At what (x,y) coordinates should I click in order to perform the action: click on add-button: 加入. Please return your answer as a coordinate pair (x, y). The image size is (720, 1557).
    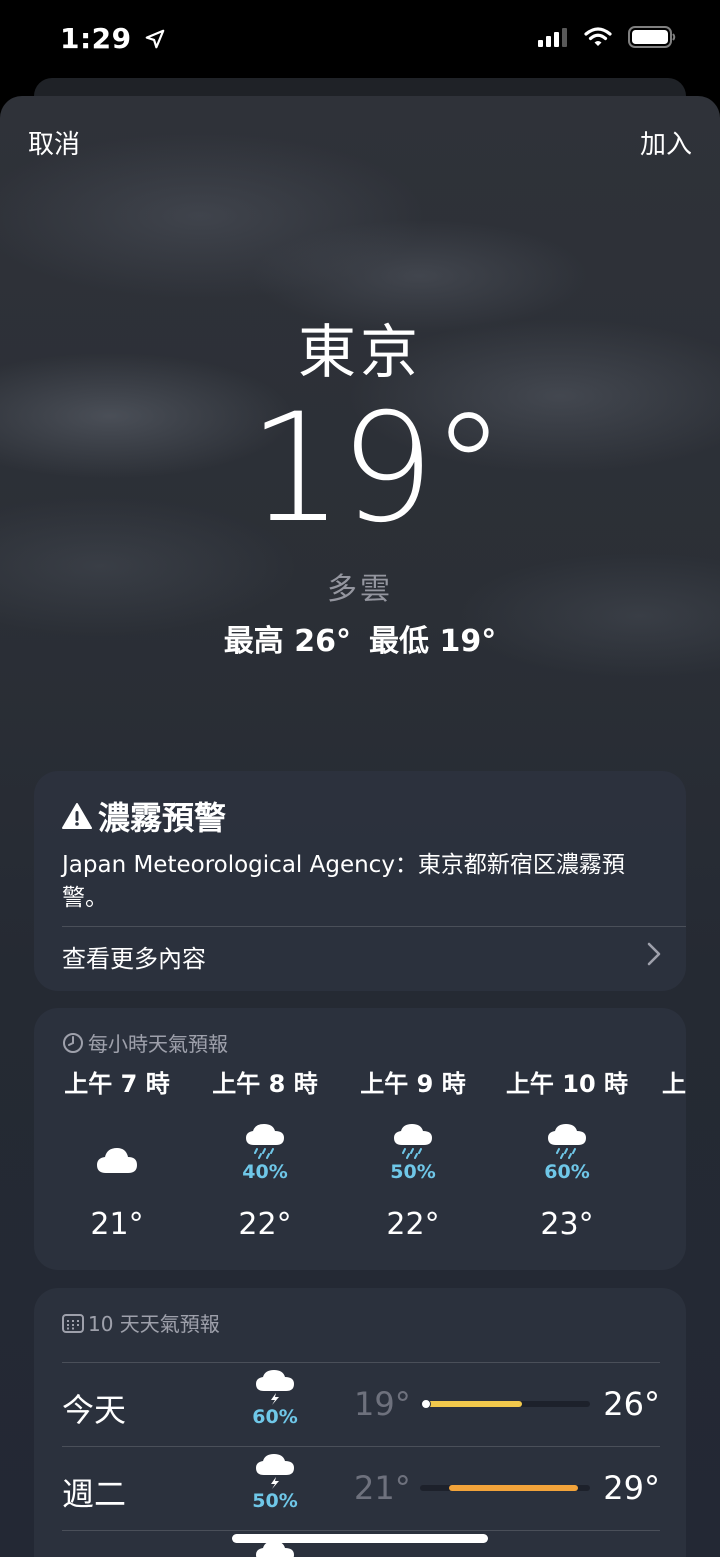
    Looking at the image, I should click on (666, 142).